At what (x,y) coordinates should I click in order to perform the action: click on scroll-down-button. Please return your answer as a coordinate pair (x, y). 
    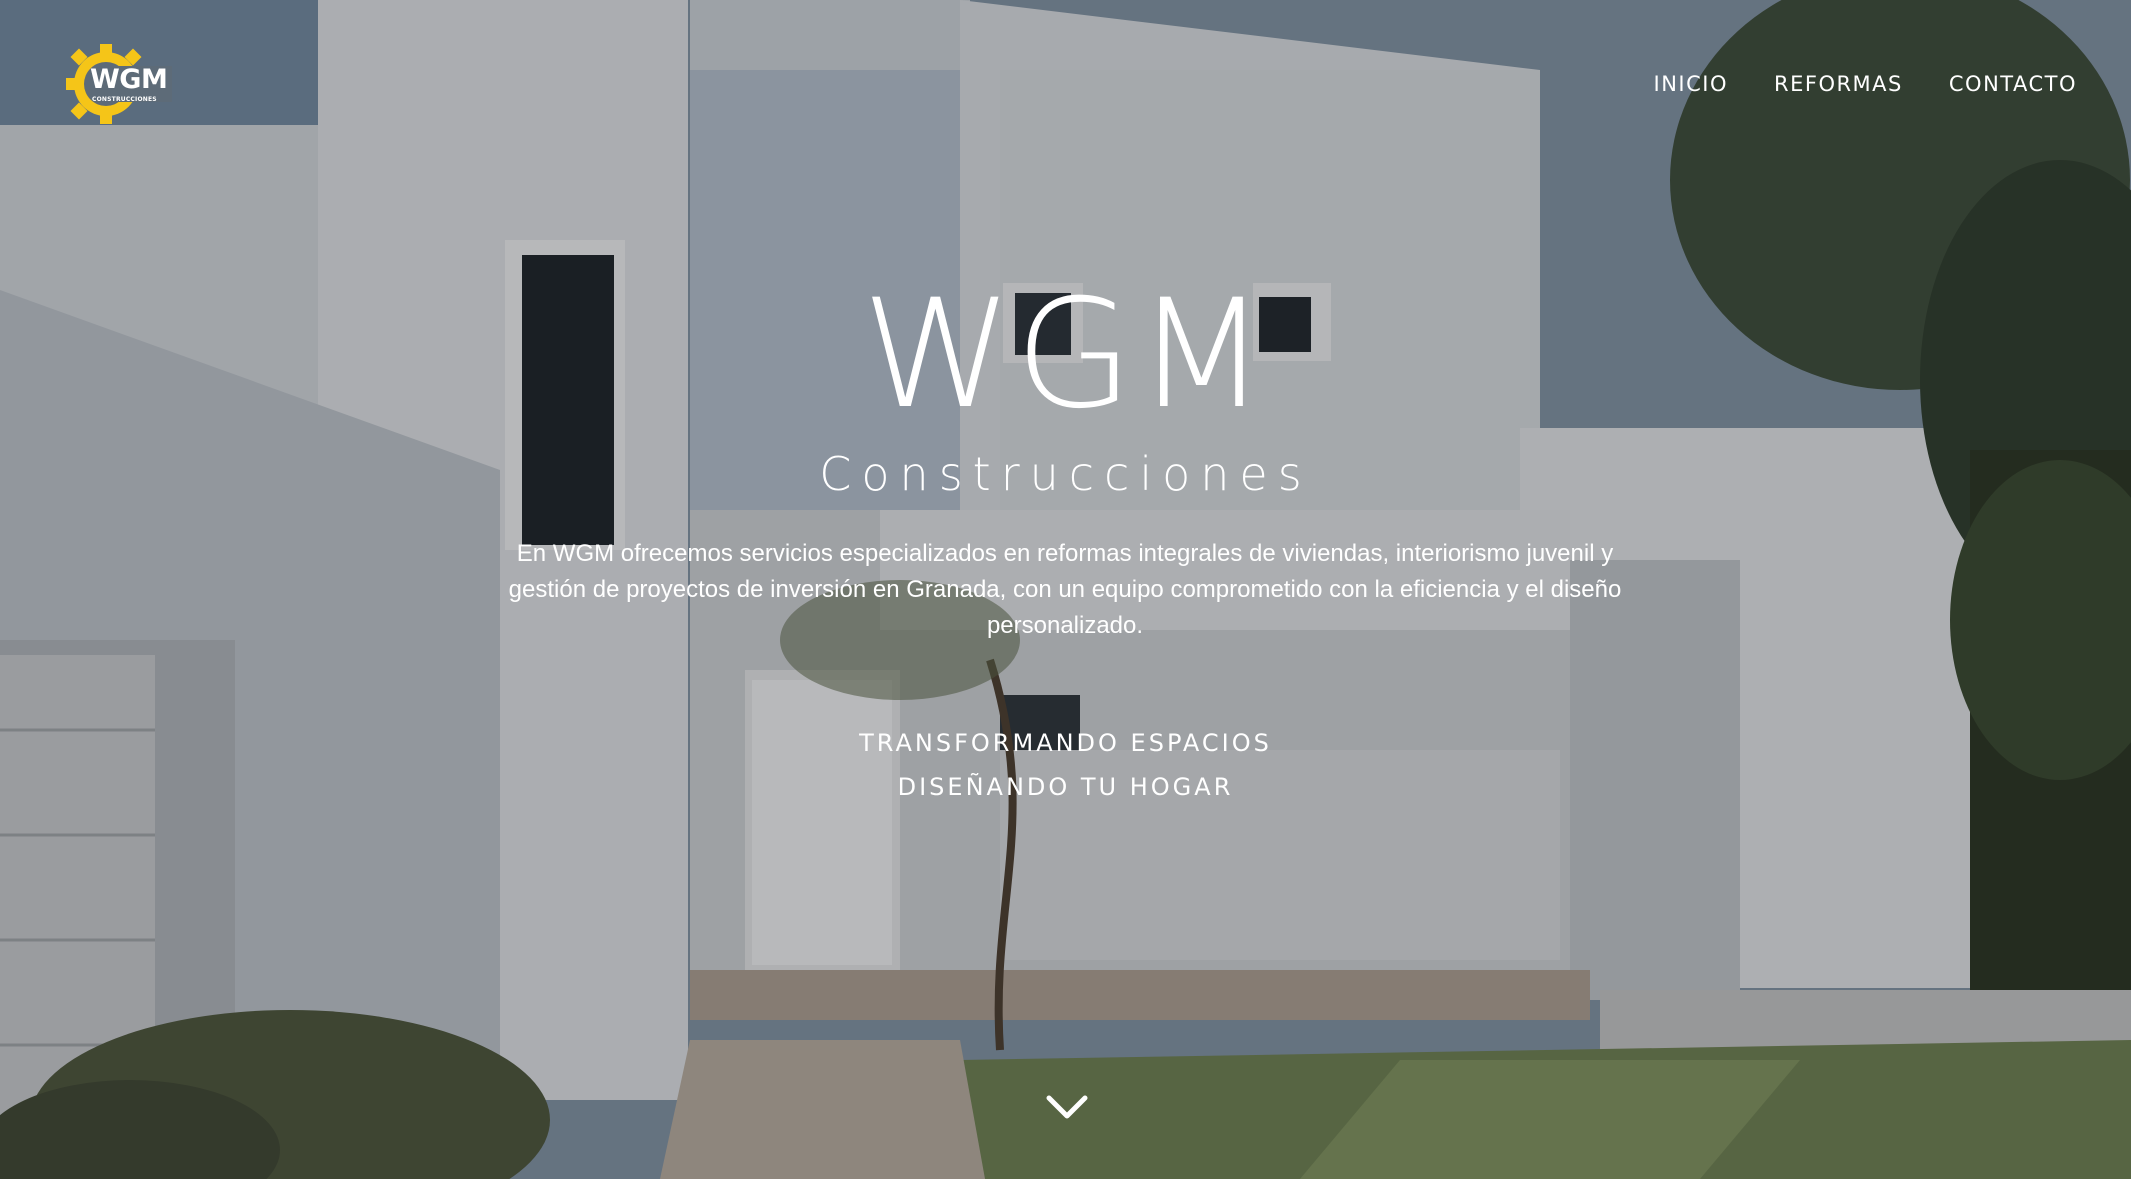
    Looking at the image, I should click on (1067, 1107).